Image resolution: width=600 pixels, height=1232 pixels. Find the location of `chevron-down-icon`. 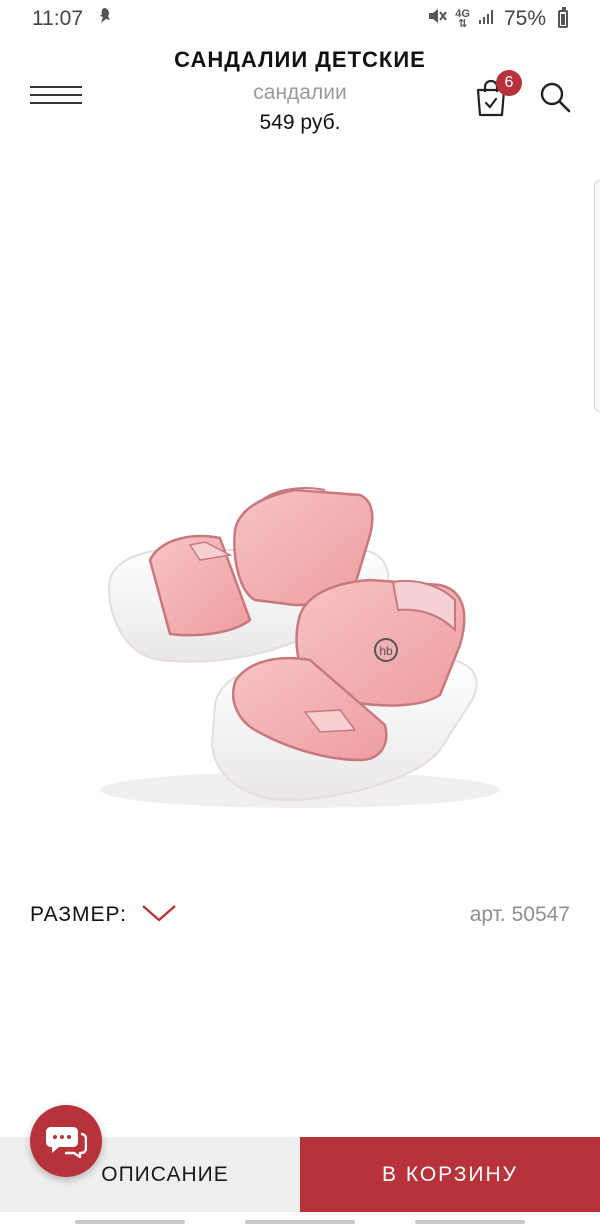

chevron-down-icon is located at coordinates (159, 915).